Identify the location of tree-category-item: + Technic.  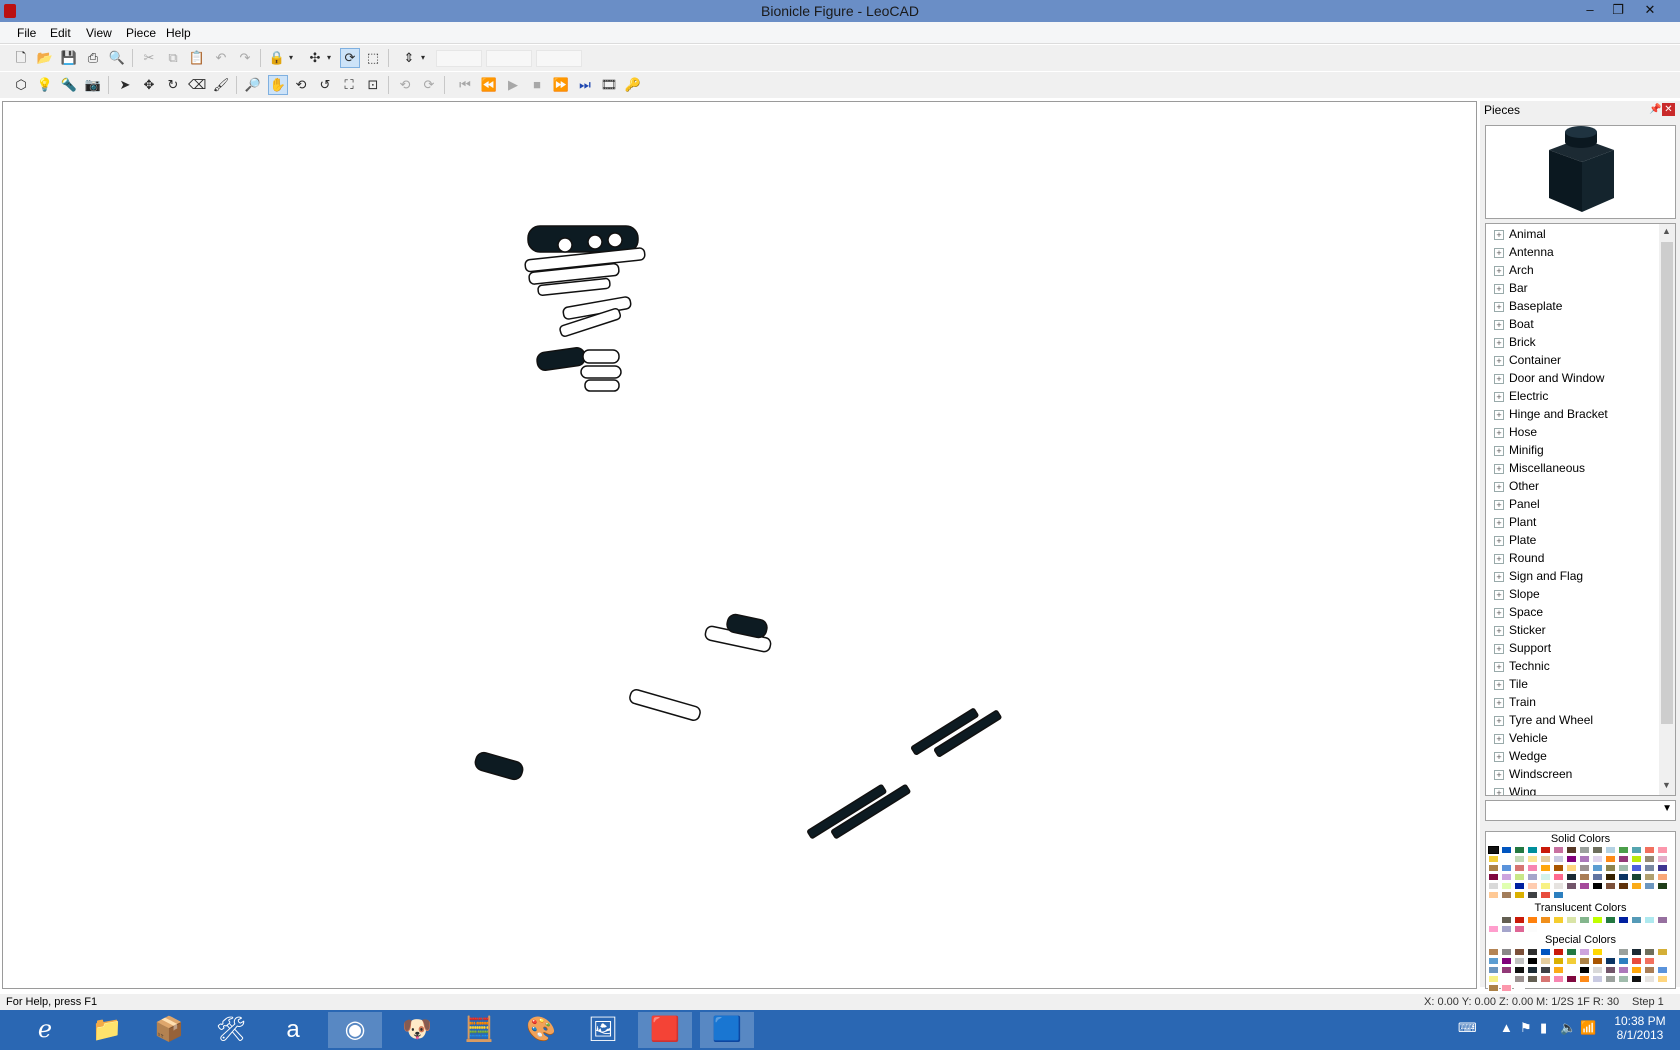
(1571, 667).